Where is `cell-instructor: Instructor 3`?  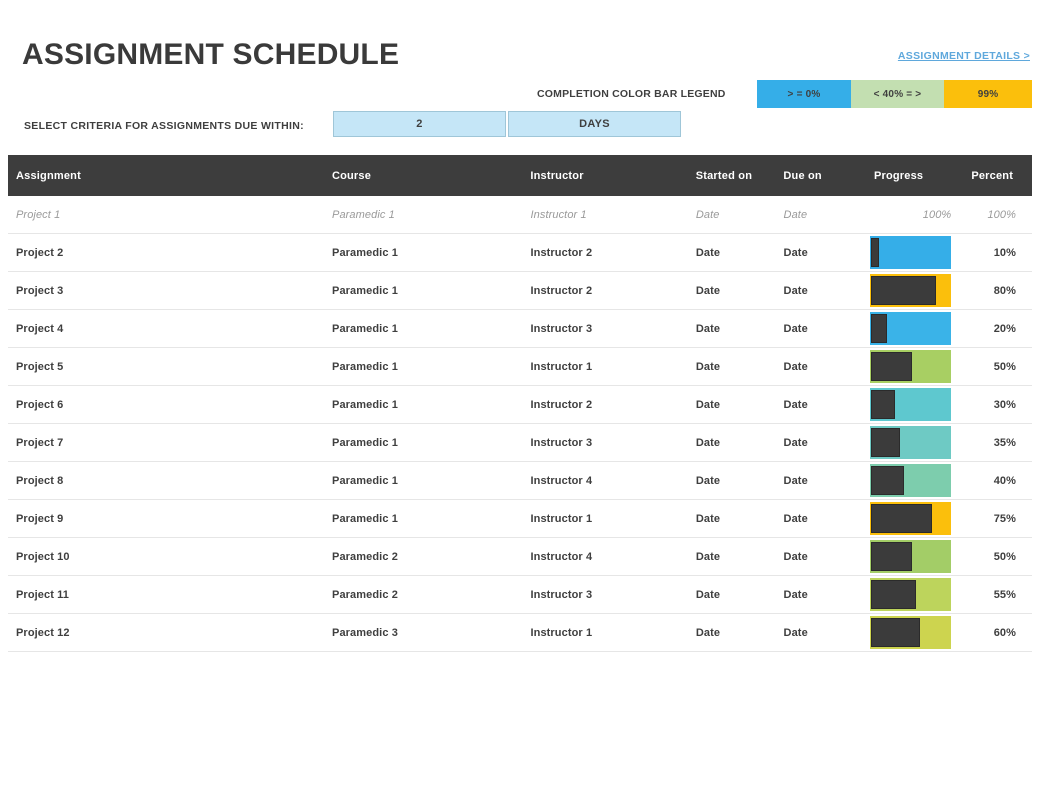
cell-instructor: Instructor 3 is located at coordinates (561, 442).